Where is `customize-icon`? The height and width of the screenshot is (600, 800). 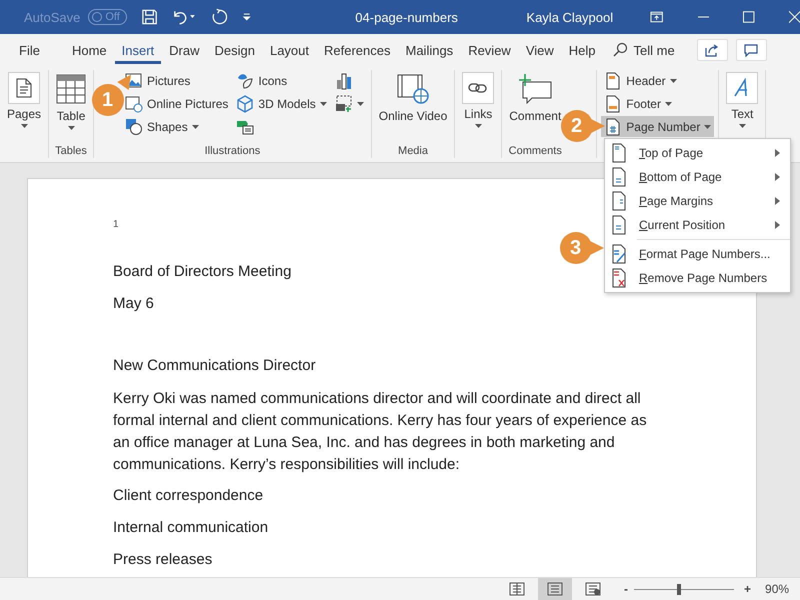
customize-icon is located at coordinates (247, 17).